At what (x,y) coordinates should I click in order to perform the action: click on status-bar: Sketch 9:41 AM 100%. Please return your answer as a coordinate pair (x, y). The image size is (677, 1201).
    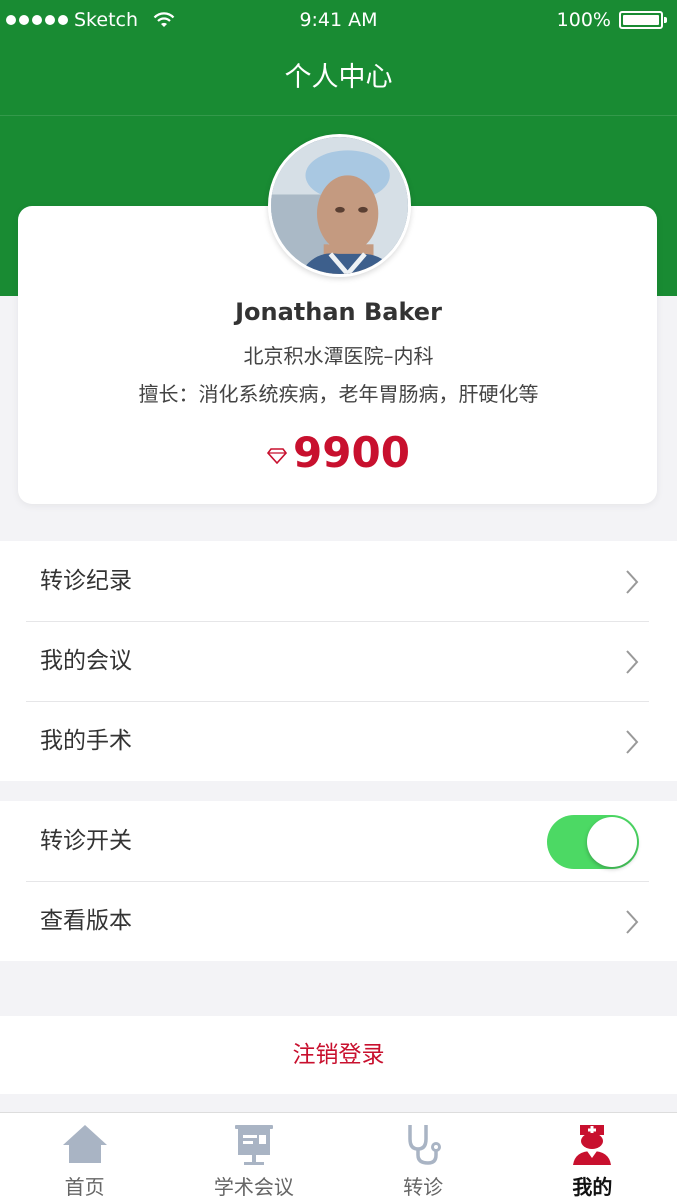
    Looking at the image, I should click on (338, 20).